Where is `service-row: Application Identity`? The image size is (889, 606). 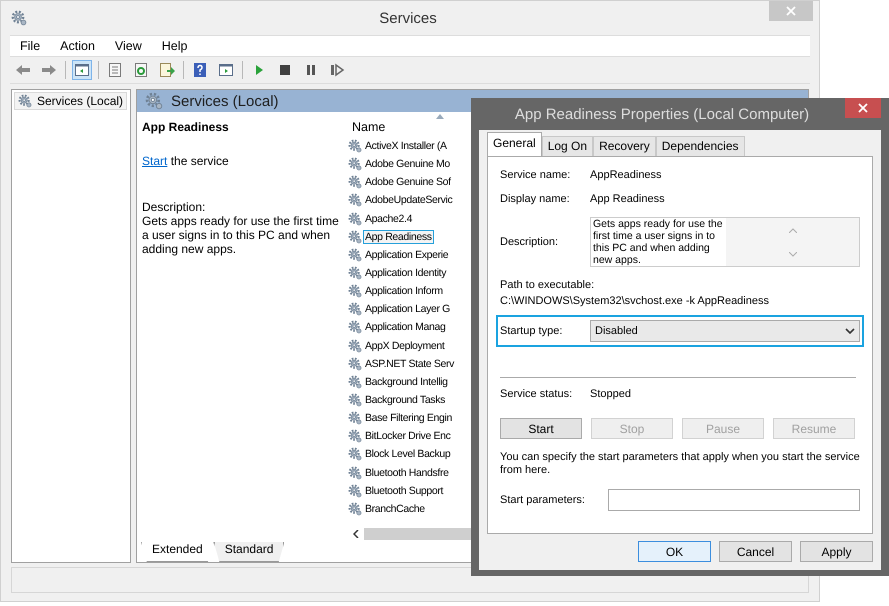 service-row: Application Identity is located at coordinates (405, 273).